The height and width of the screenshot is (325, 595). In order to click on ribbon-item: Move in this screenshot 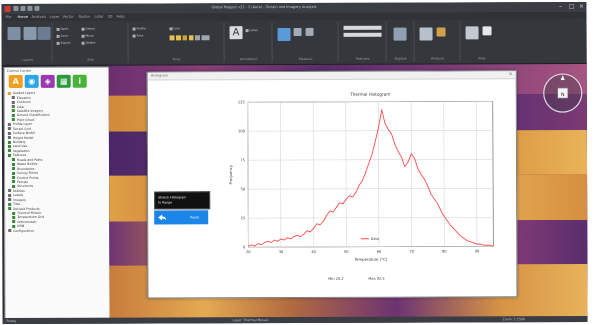, I will do `click(87, 36)`.